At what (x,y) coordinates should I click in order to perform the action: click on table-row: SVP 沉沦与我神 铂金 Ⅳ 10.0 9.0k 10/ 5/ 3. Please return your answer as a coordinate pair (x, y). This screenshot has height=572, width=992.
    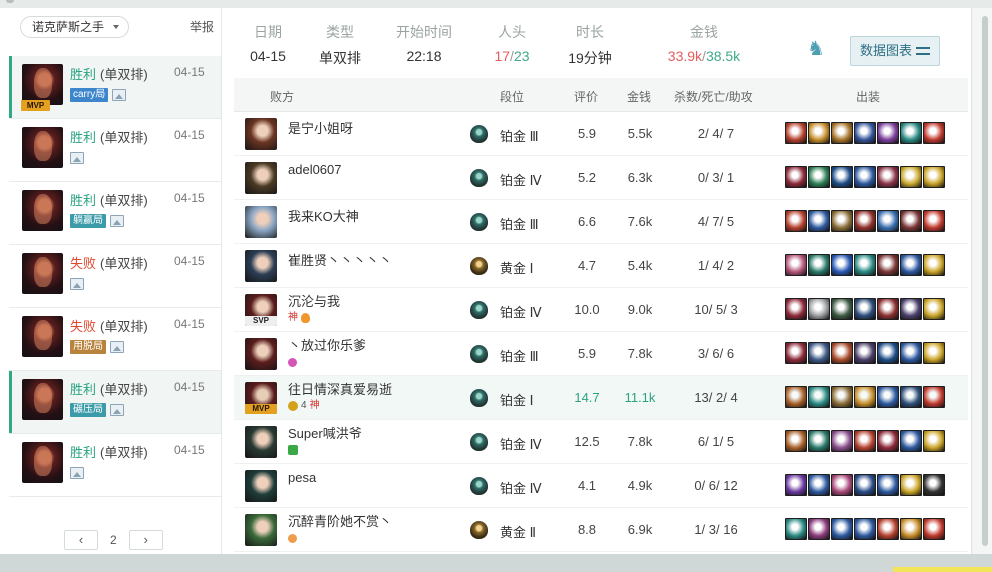
    Looking at the image, I should click on (601, 310).